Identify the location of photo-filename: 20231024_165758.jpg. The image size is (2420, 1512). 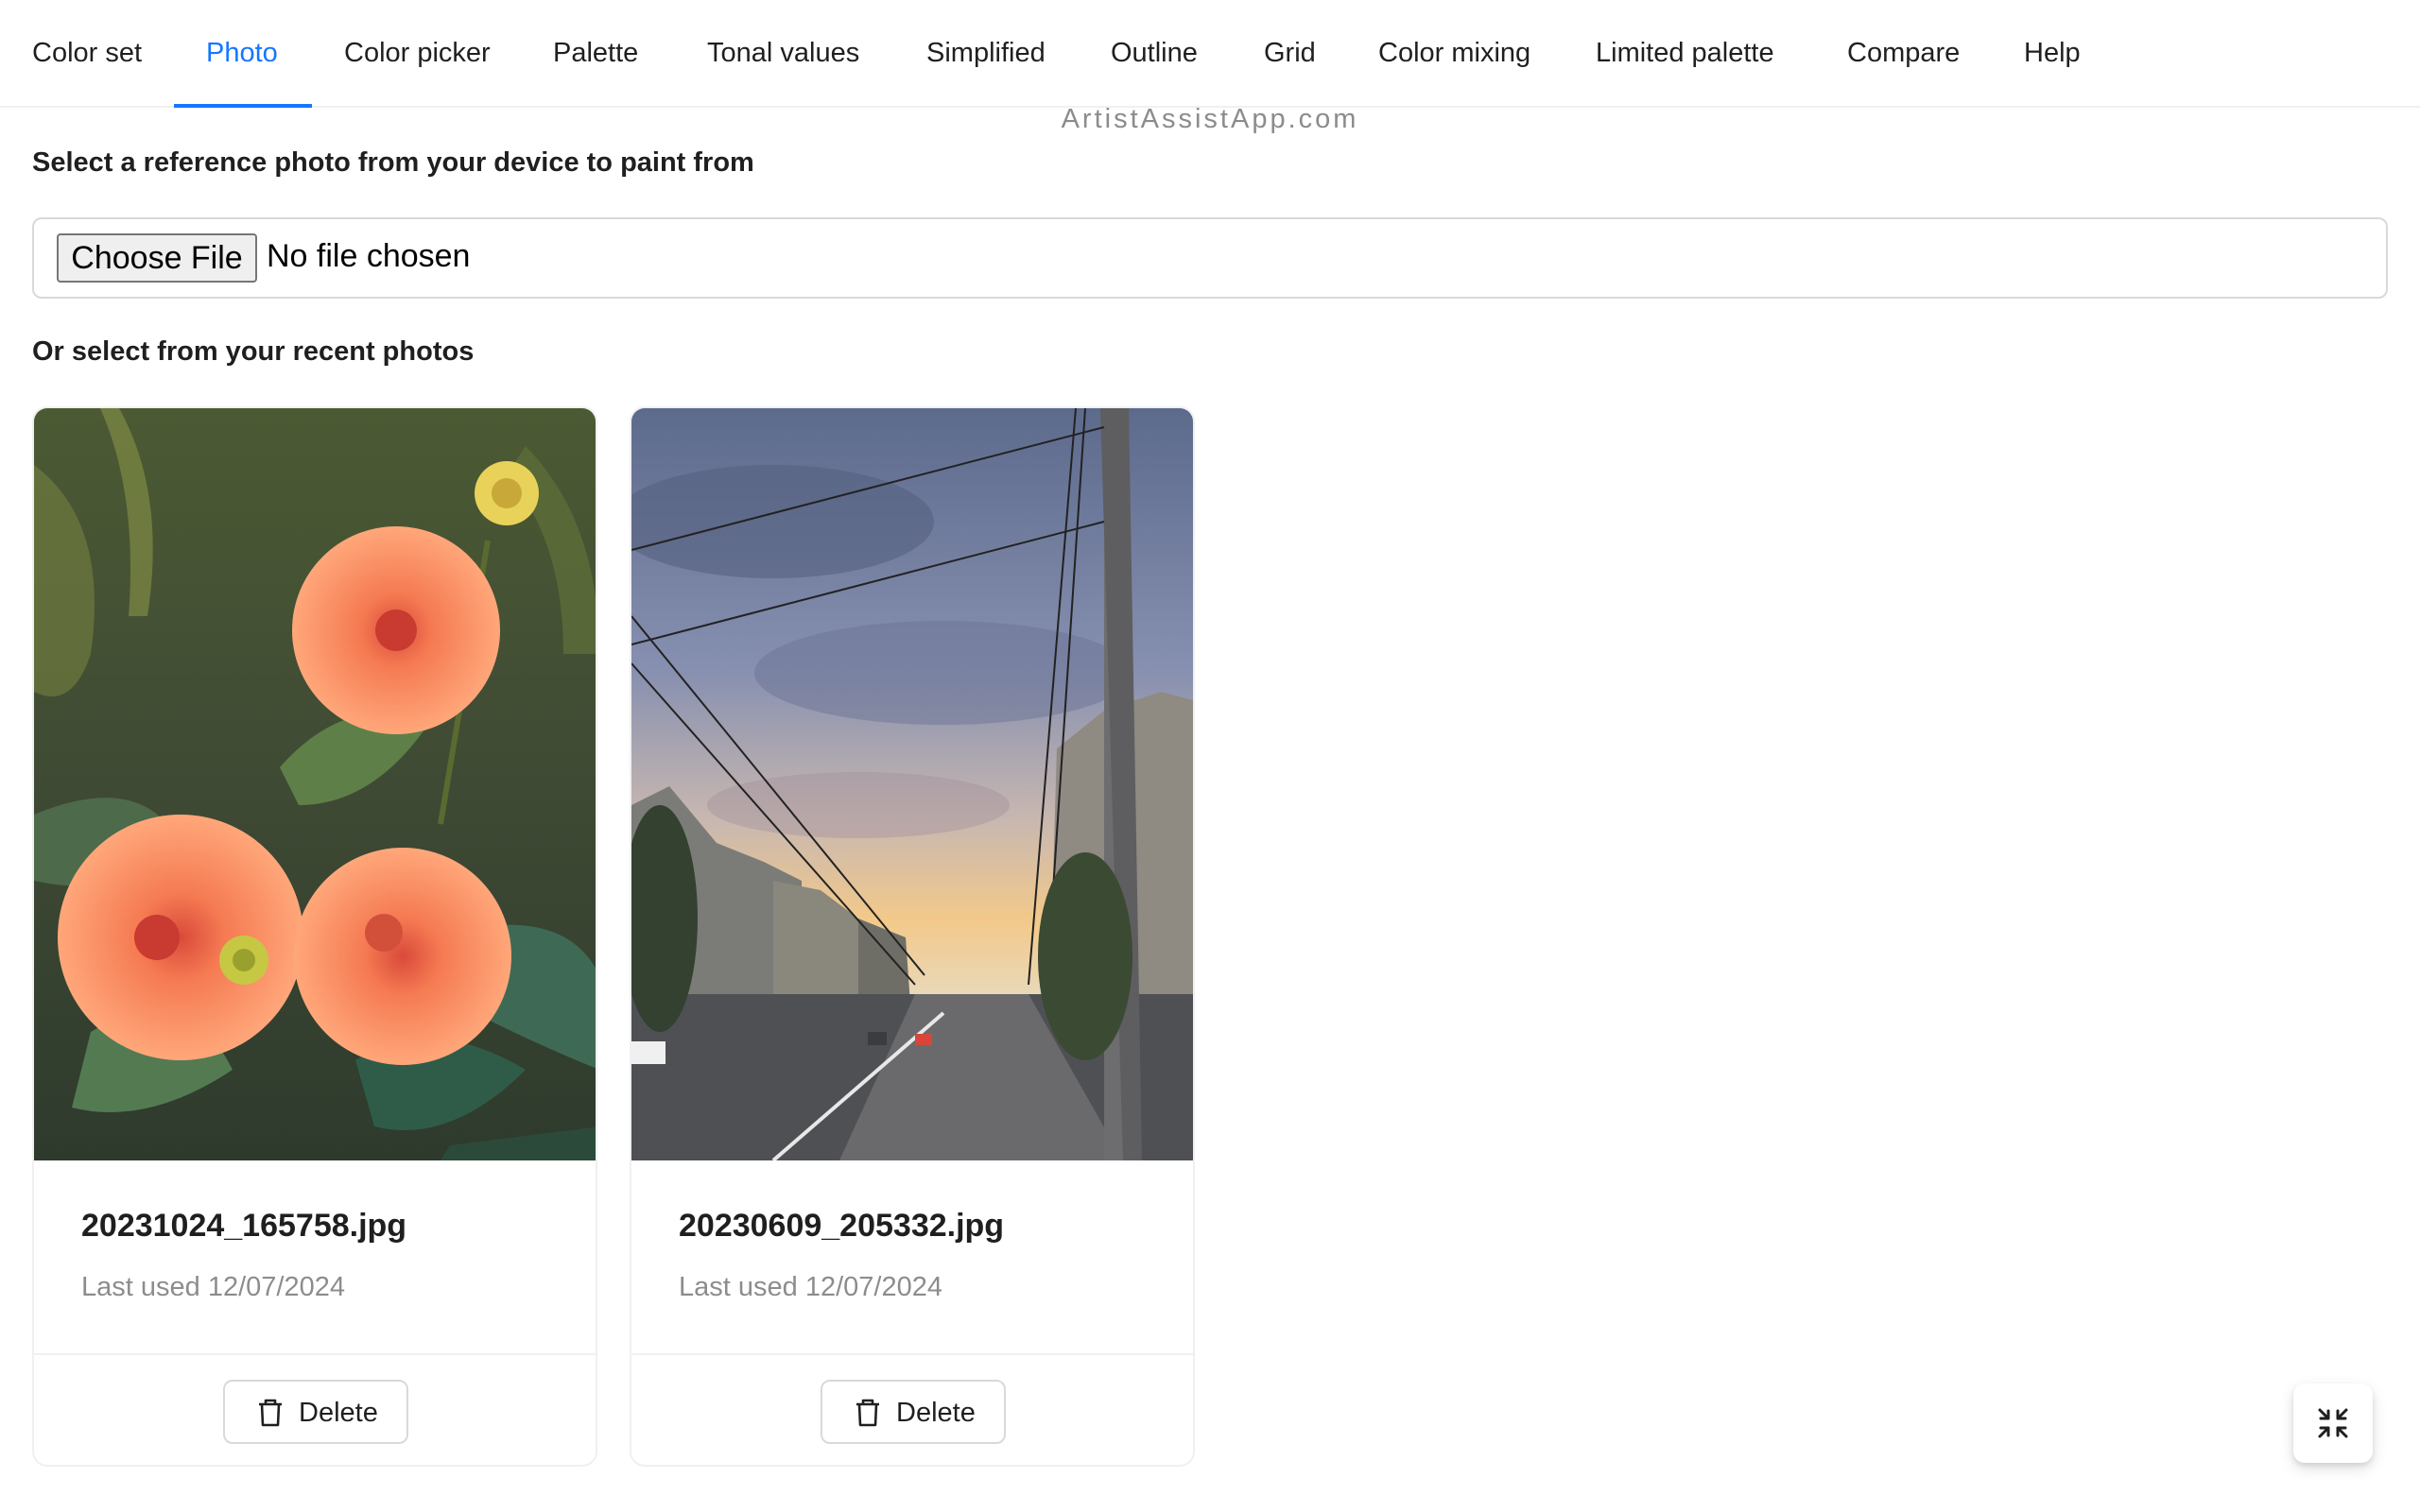
(244, 1226).